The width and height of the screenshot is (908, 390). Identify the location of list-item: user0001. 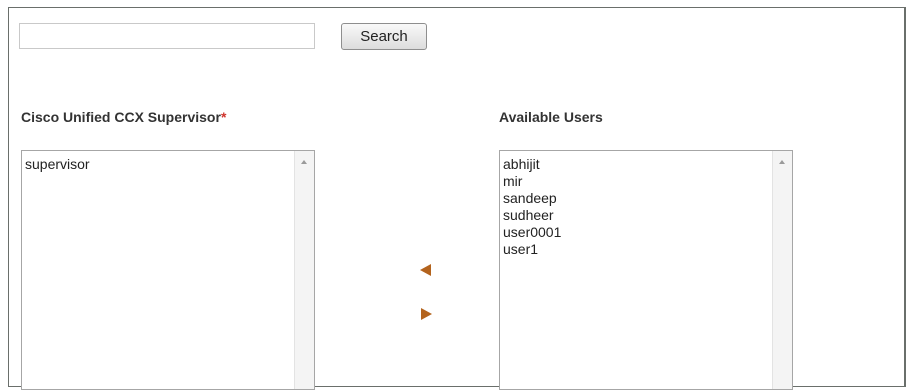
(637, 232).